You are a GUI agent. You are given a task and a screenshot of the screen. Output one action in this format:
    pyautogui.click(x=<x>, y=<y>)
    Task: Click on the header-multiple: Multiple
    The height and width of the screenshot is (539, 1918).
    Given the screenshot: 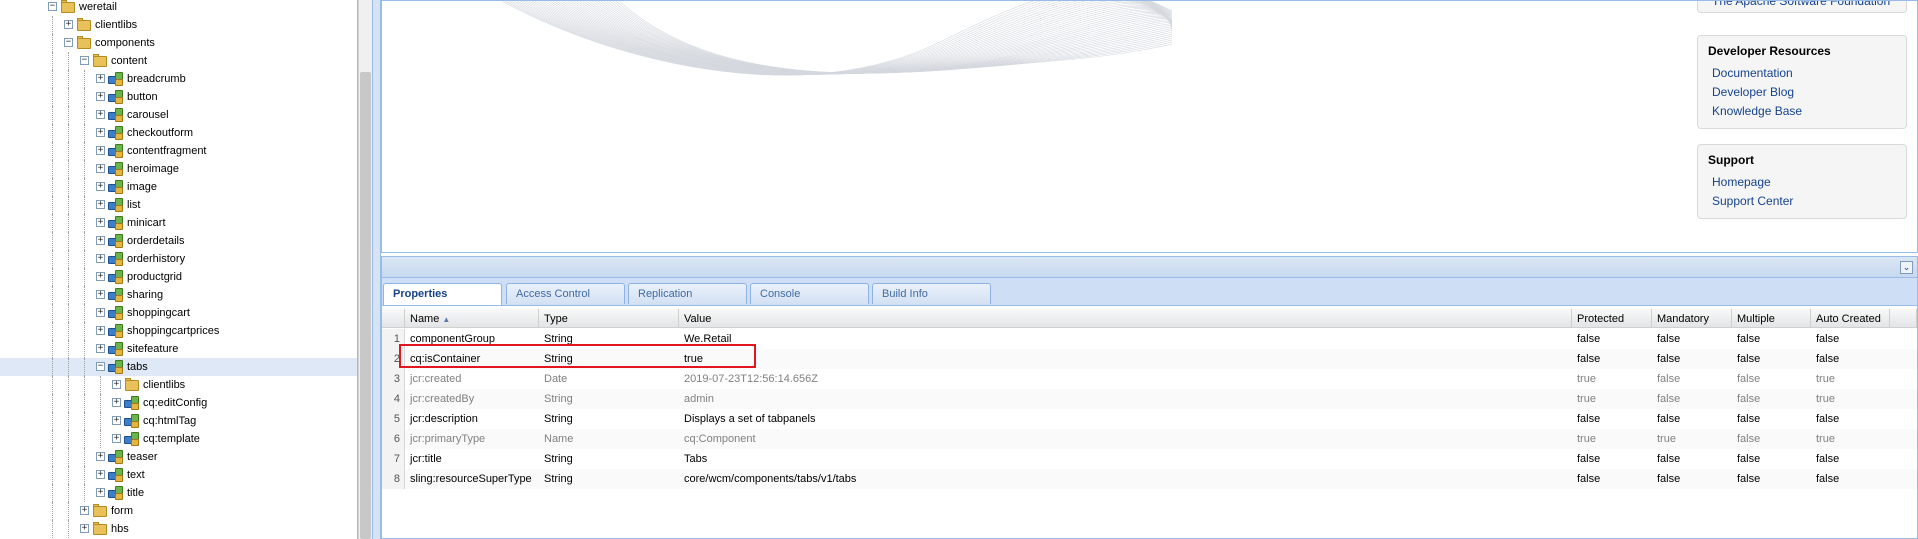 What is the action you would take?
    pyautogui.click(x=1771, y=318)
    